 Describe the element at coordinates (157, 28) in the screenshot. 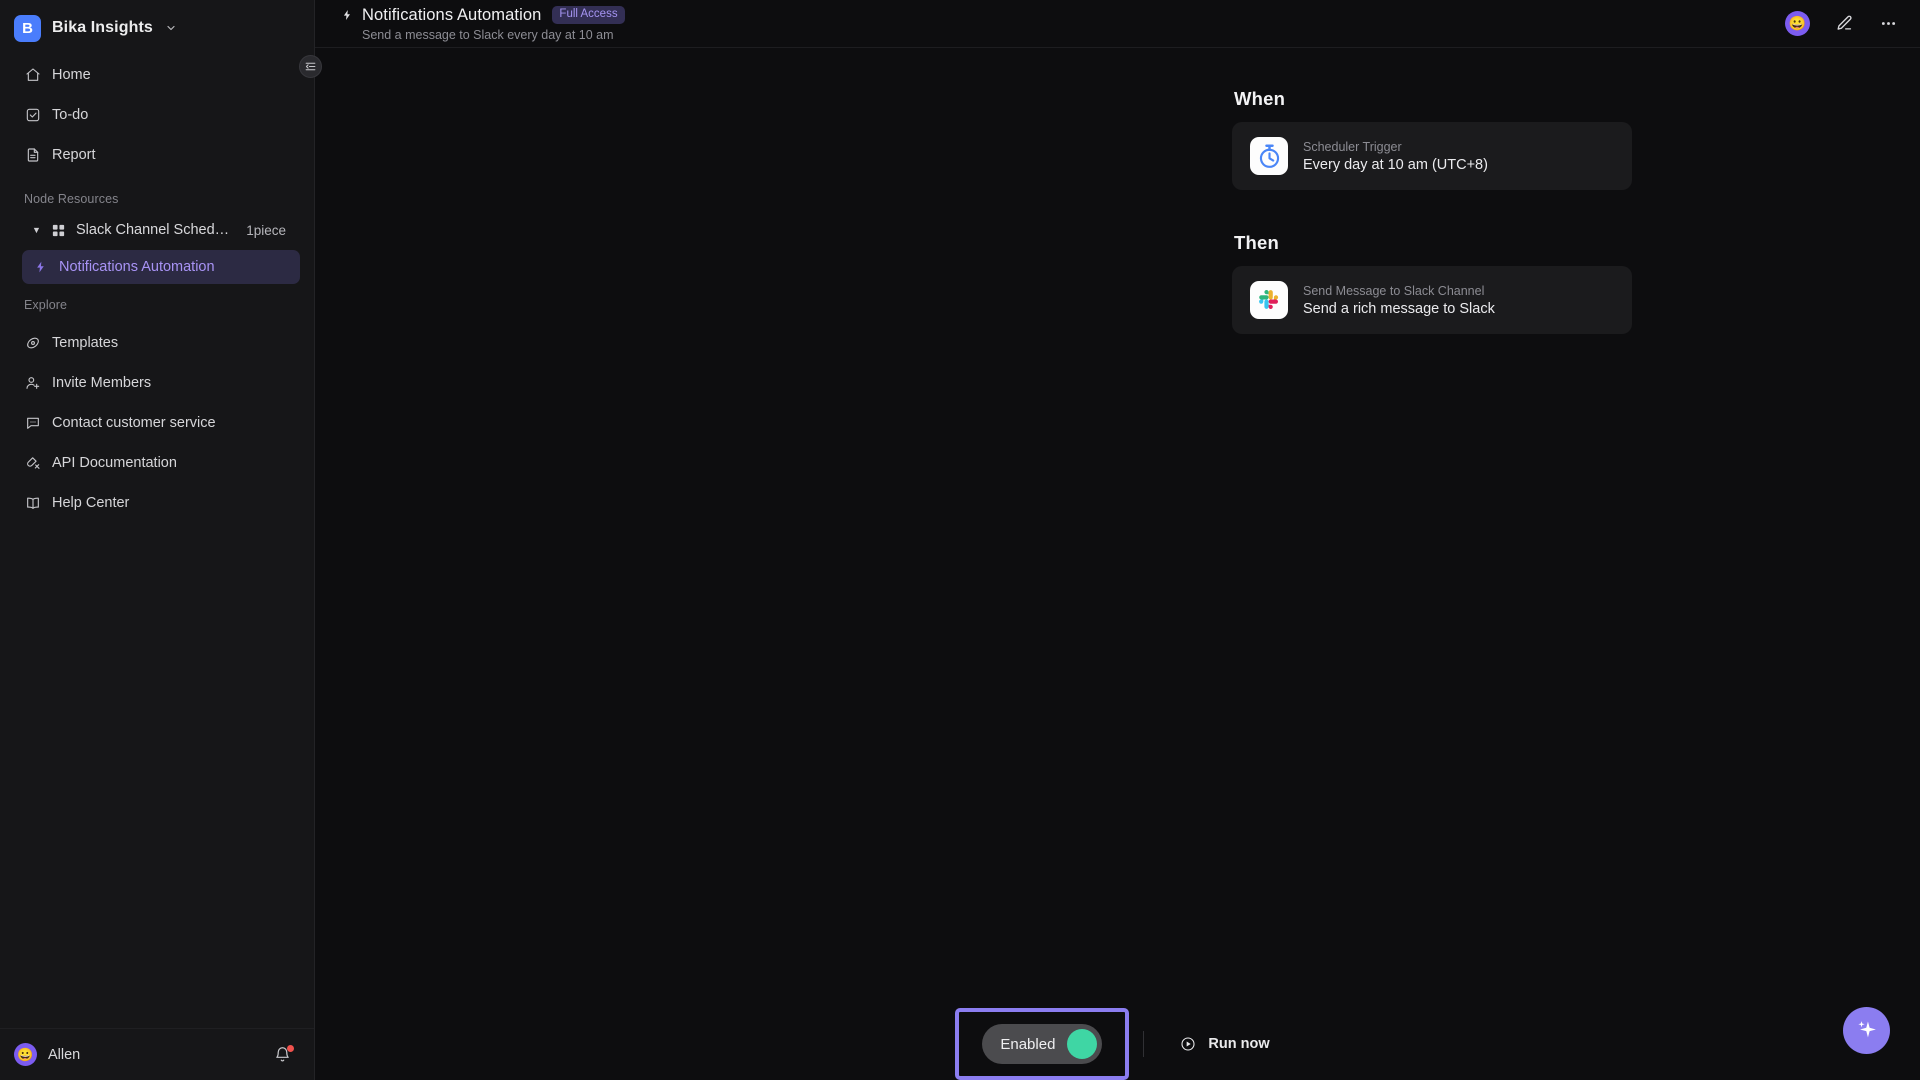

I see `workspace-switcher: B Bika Insights` at that location.